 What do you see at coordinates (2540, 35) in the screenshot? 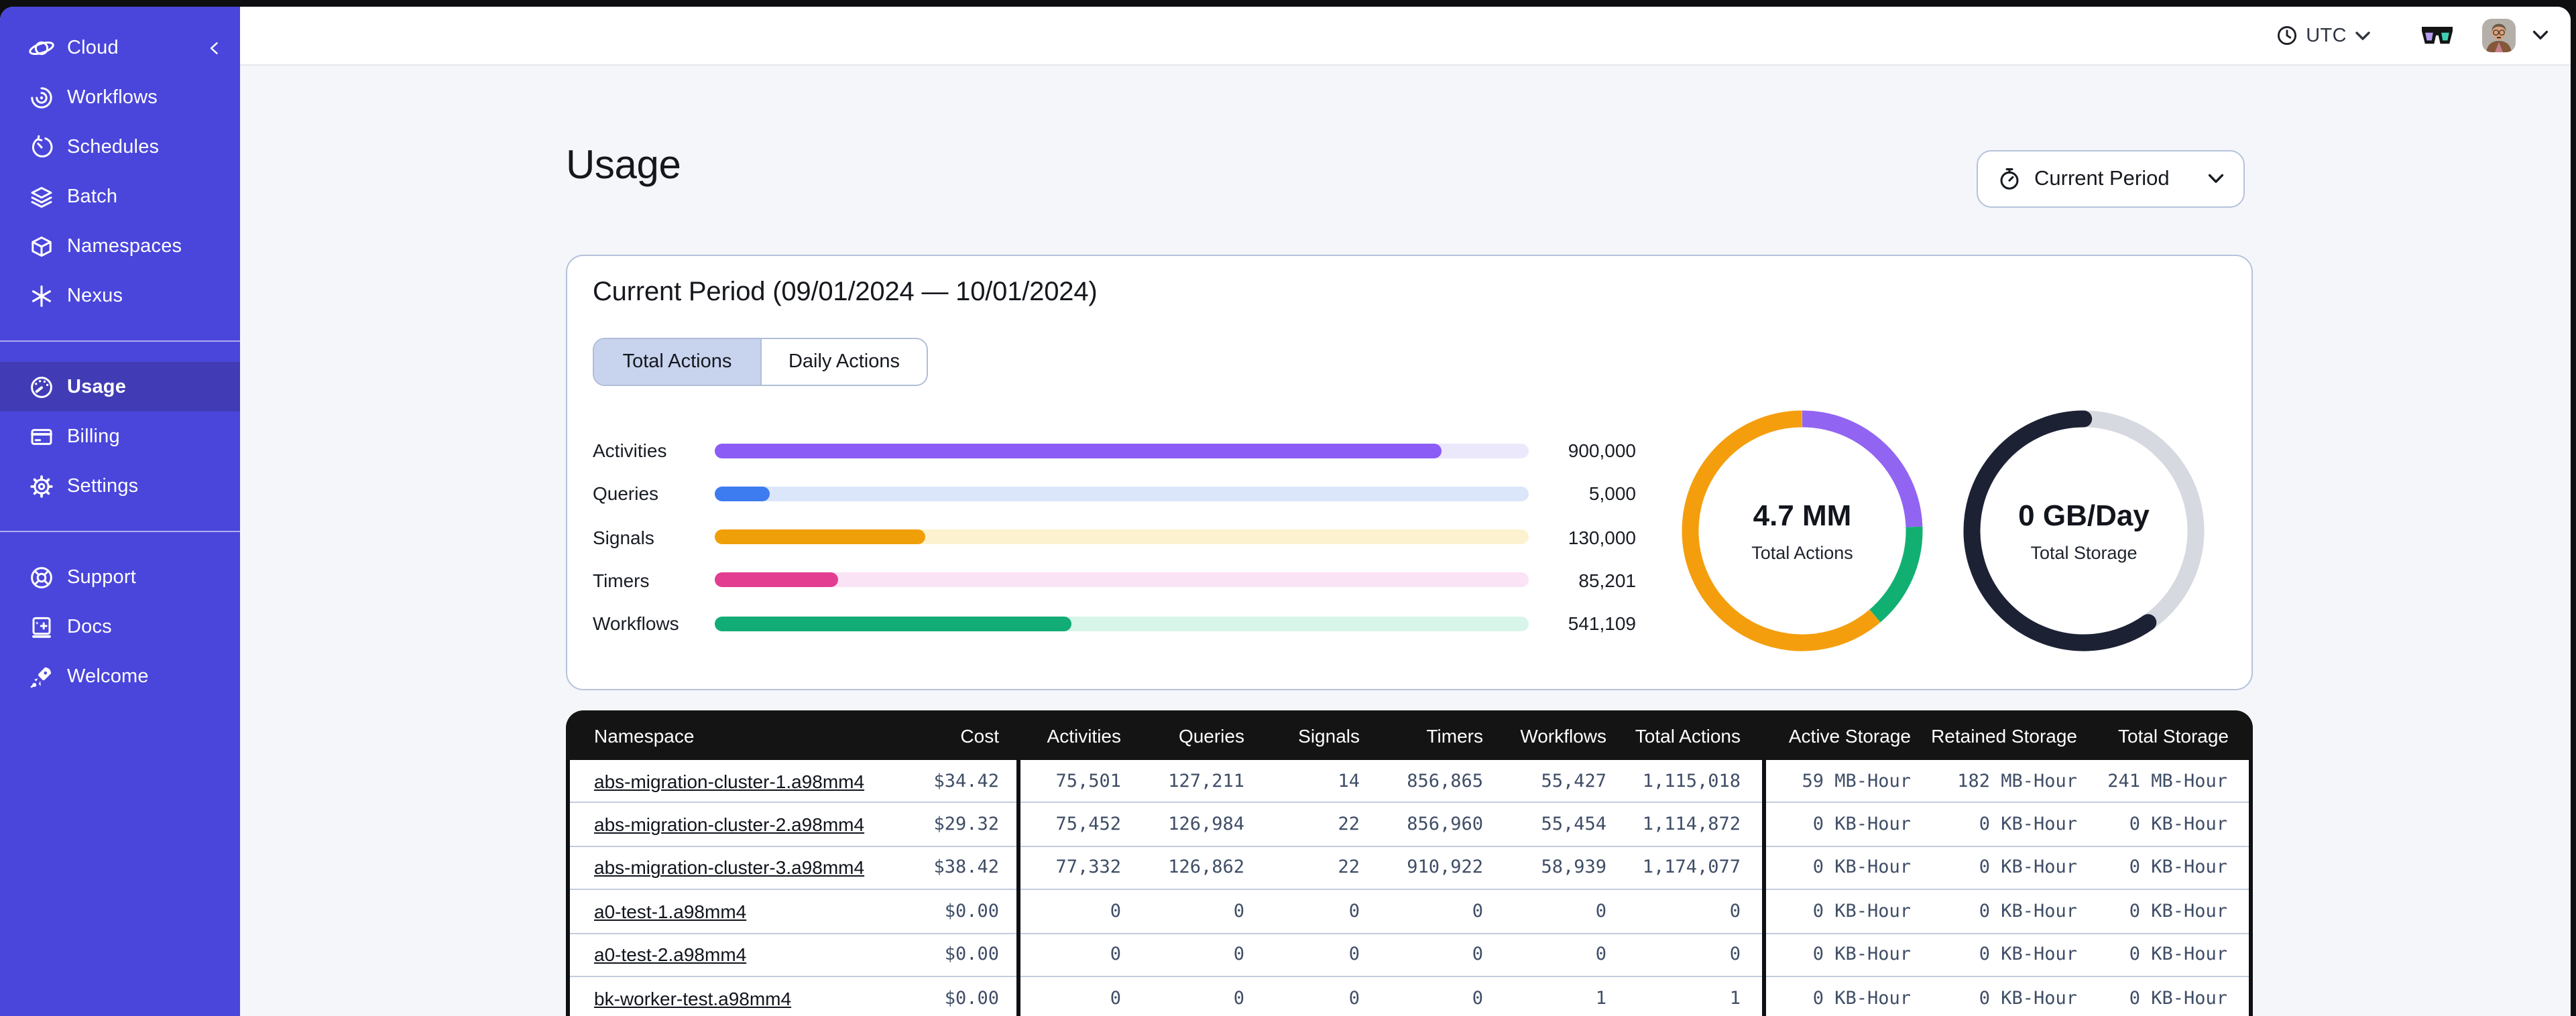
I see `account-menu-chevron-icon` at bounding box center [2540, 35].